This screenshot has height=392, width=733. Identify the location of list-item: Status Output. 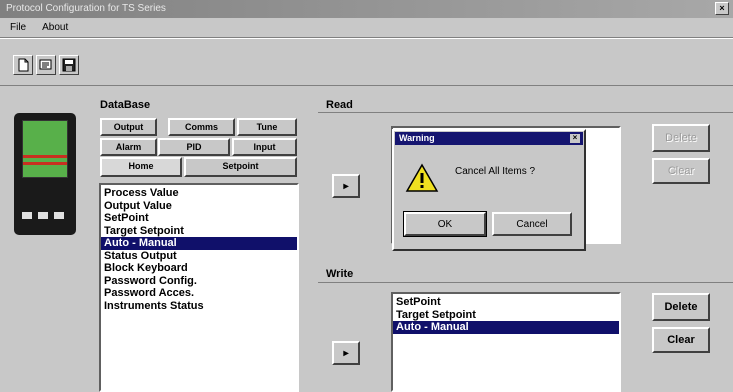
(199, 256).